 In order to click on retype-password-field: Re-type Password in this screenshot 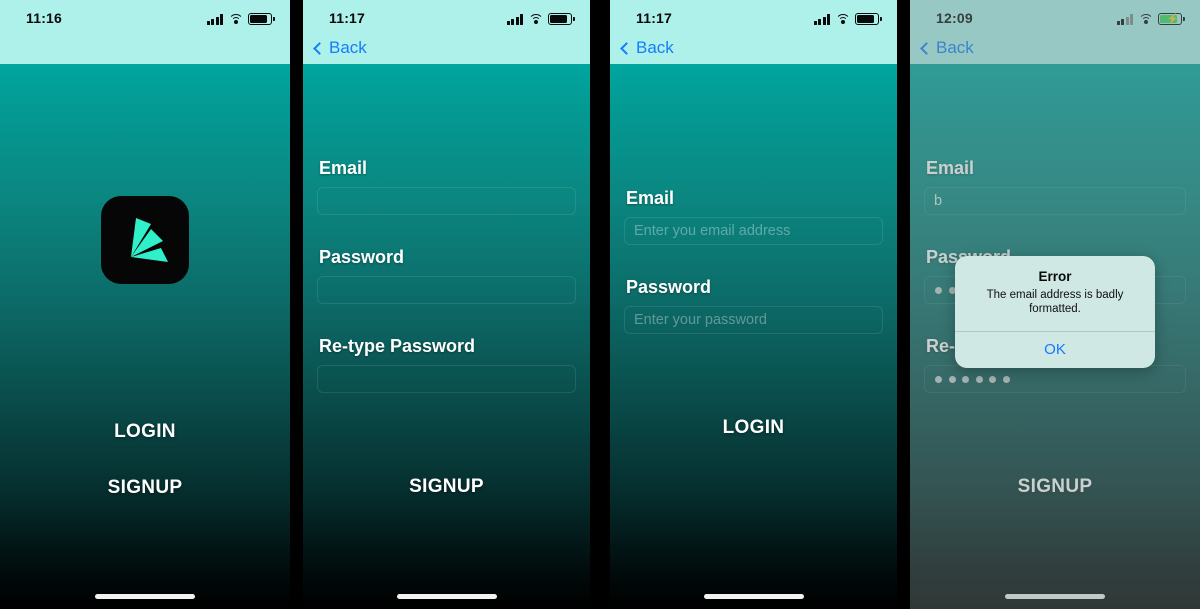, I will do `click(446, 364)`.